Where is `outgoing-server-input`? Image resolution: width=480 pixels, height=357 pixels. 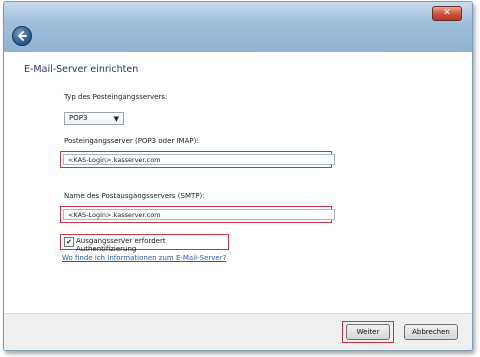 outgoing-server-input is located at coordinates (199, 214).